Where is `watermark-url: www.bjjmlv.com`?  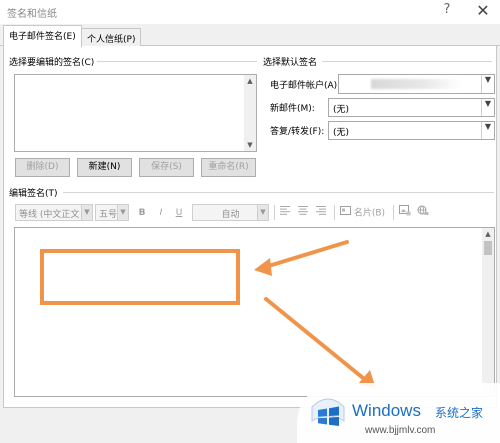 watermark-url: www.bjjmlv.com is located at coordinates (400, 430).